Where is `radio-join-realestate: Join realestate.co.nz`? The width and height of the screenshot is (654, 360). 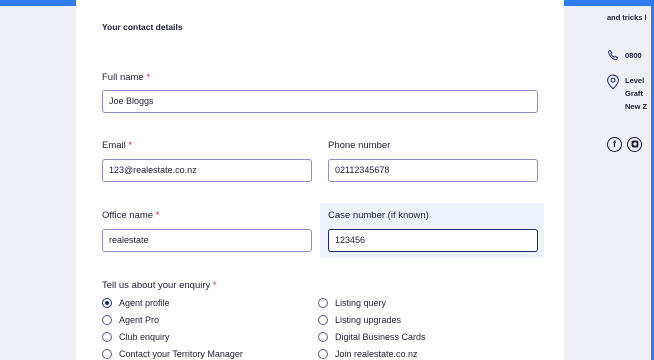 radio-join-realestate: Join realestate.co.nz is located at coordinates (368, 354).